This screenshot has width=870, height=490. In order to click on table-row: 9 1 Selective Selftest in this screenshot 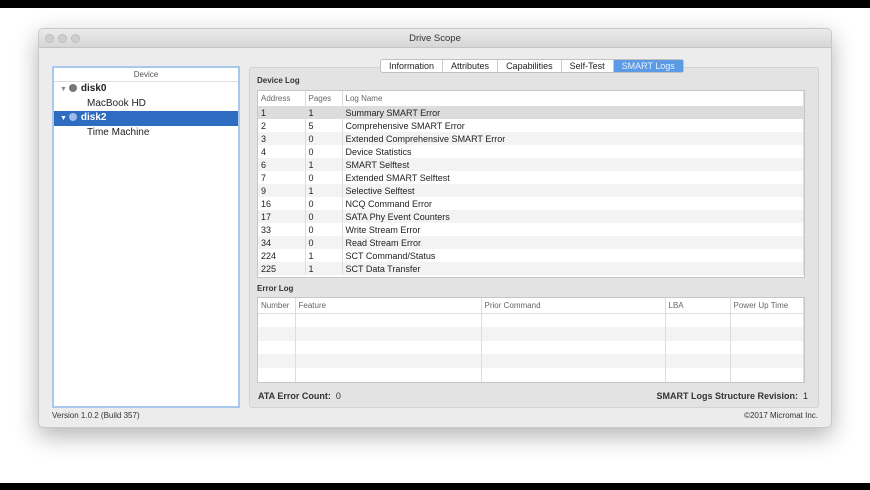, I will do `click(531, 190)`.